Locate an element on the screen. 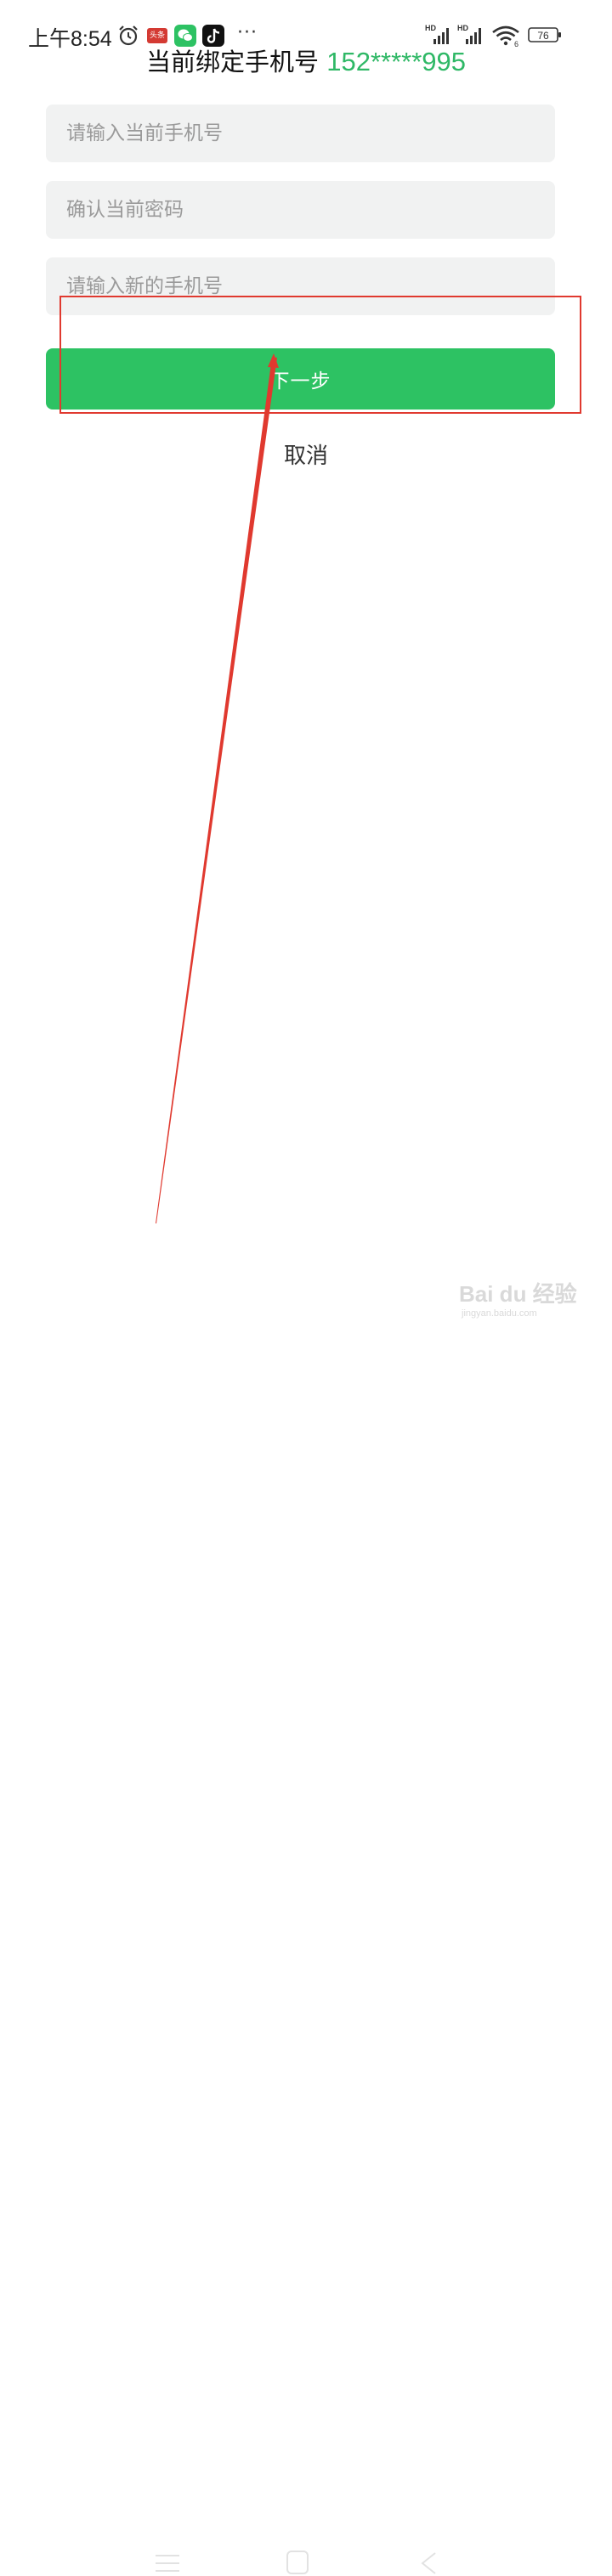  back-icon is located at coordinates (428, 2563).